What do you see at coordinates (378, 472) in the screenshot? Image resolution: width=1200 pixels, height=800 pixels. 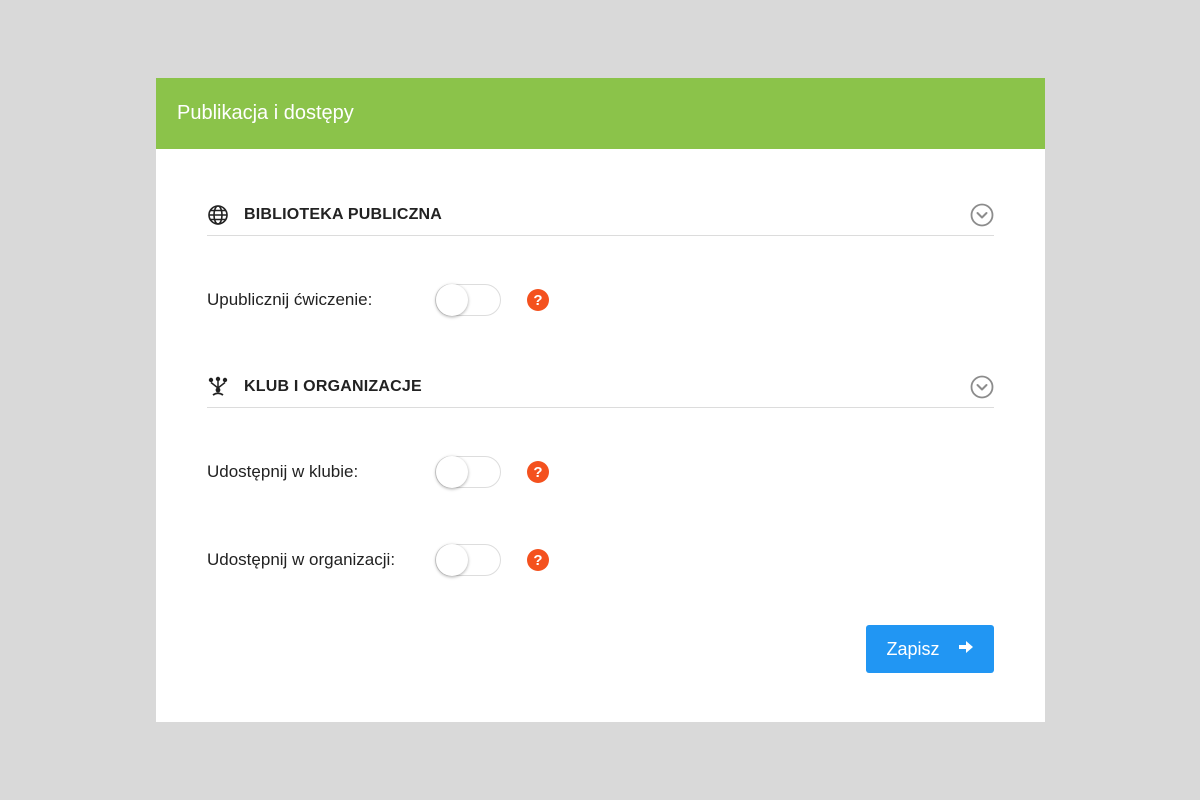 I see `row-share-club: Udostępnij w klubie: ?` at bounding box center [378, 472].